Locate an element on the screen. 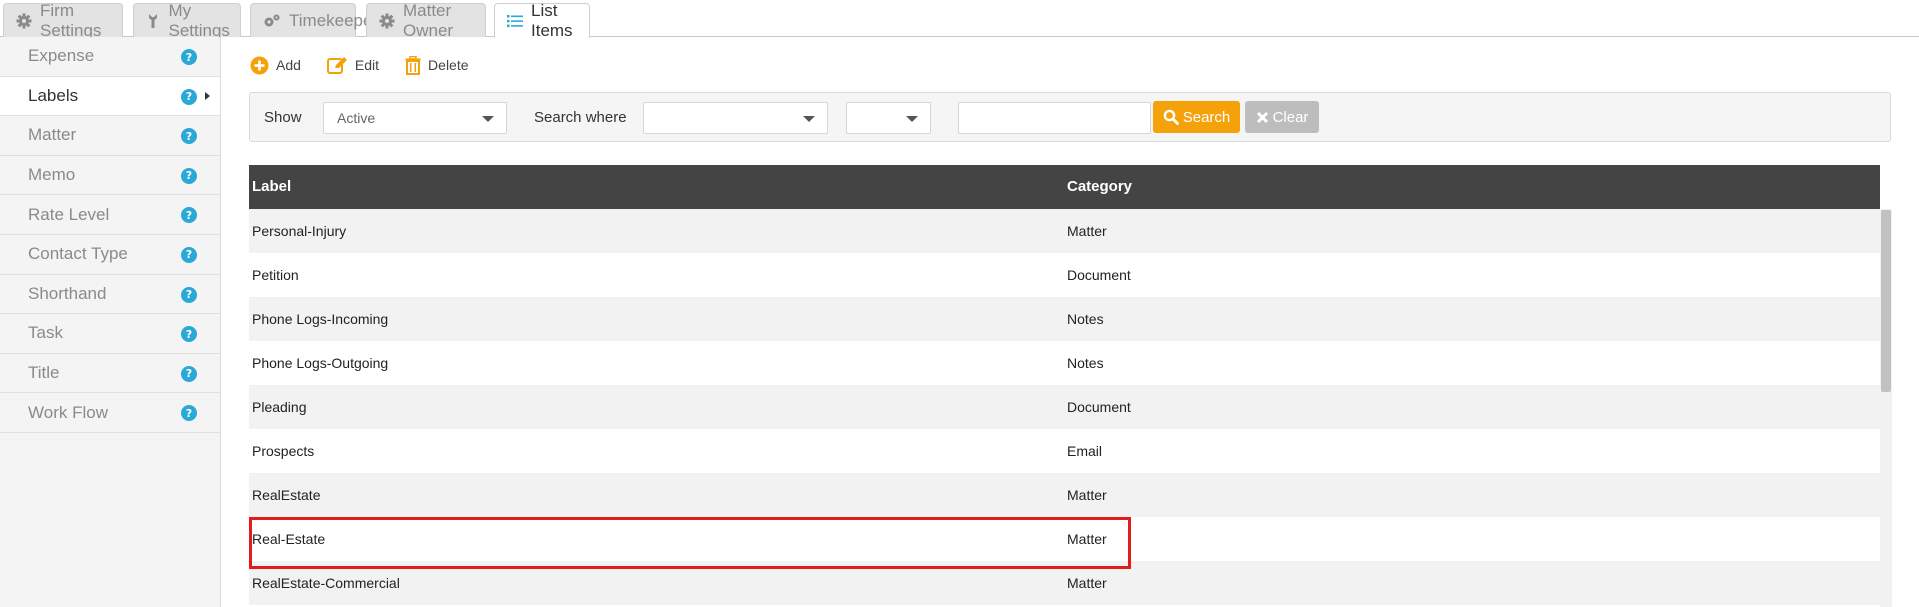 This screenshot has width=1919, height=607. sidebar-item-label: Expense is located at coordinates (61, 56).